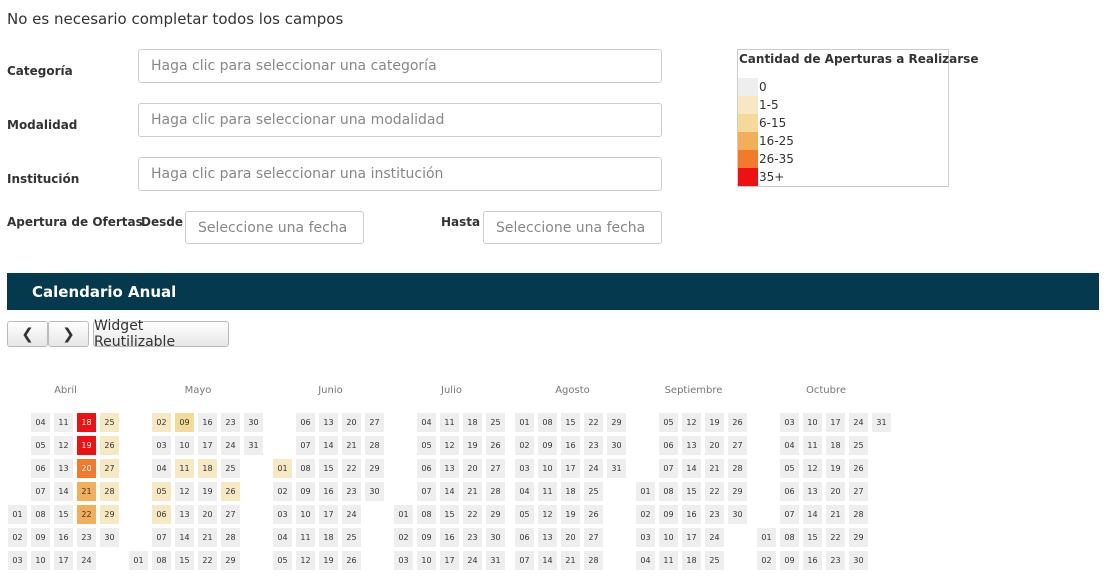 The image size is (1108, 585). I want to click on widget-reutilizable-button: Widget Reutilizable, so click(161, 334).